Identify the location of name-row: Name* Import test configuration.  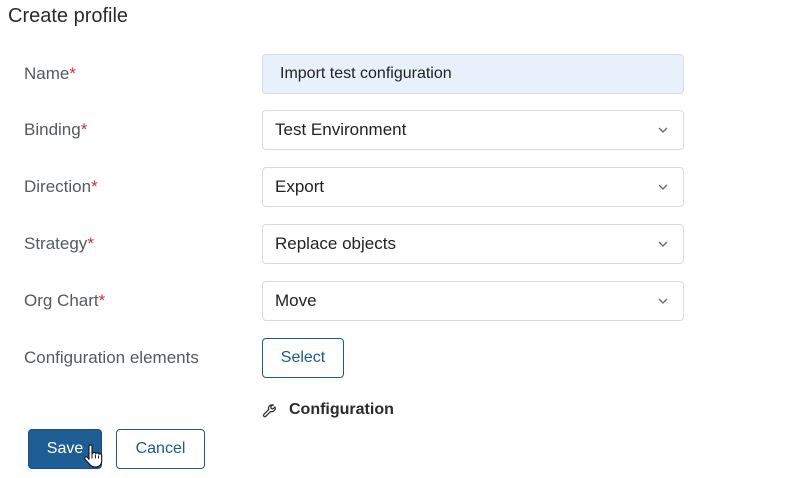
(399, 74).